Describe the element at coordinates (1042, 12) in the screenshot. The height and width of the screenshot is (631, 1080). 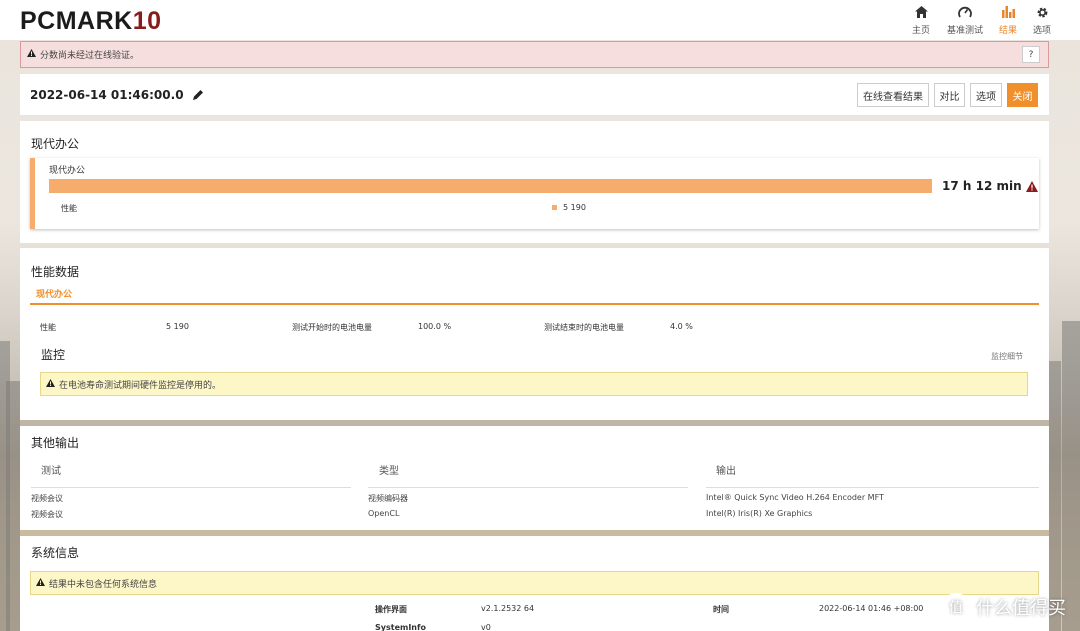
I see `gear-icon` at that location.